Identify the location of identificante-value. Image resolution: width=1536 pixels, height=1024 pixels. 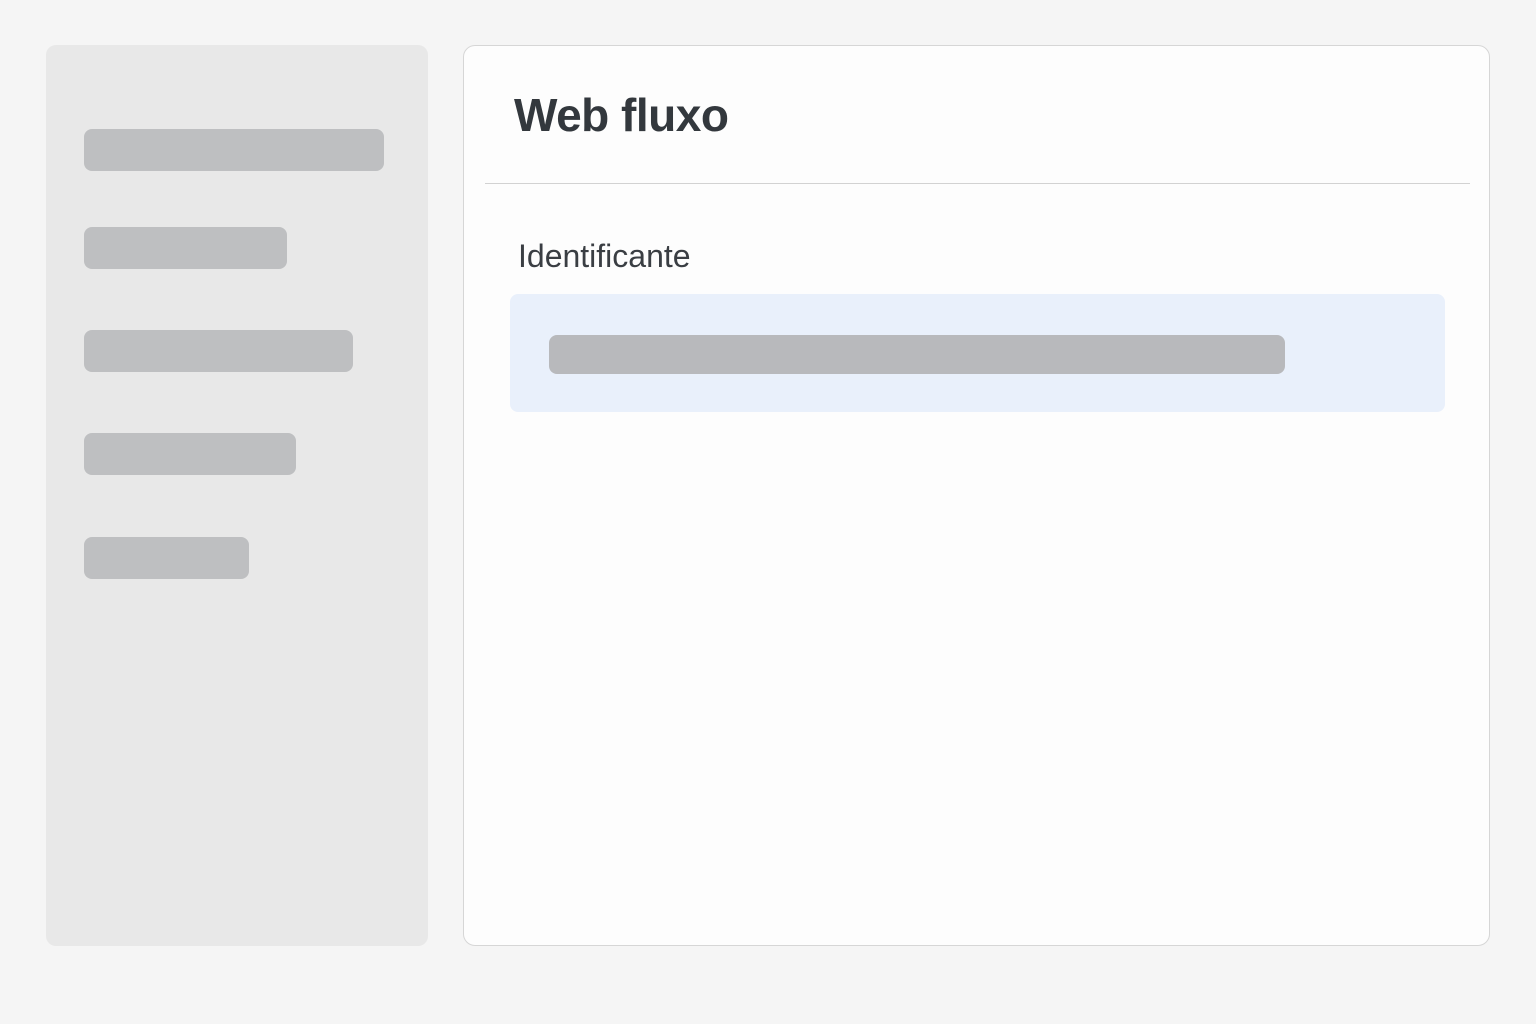
(917, 354).